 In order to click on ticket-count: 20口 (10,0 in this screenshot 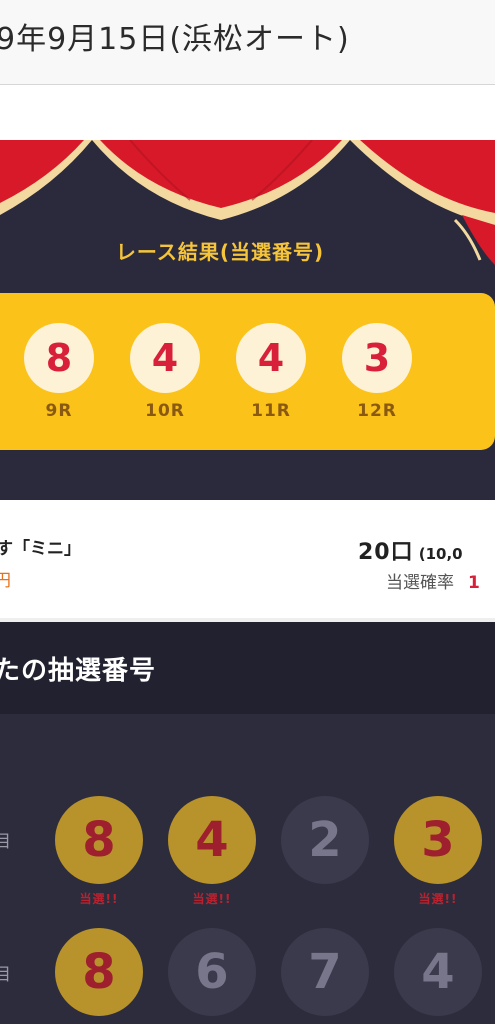, I will do `click(410, 550)`.